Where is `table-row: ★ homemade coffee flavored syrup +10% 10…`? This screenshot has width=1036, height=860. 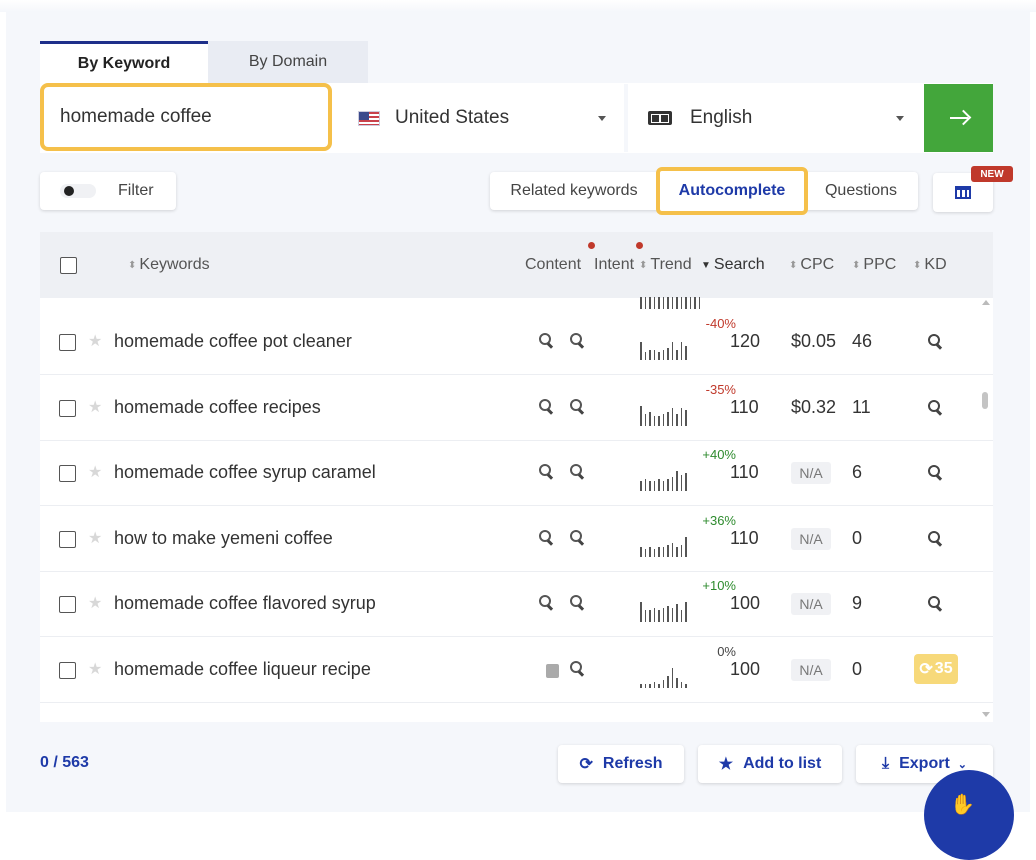
table-row: ★ homemade coffee flavored syrup +10% 10… is located at coordinates (516, 605).